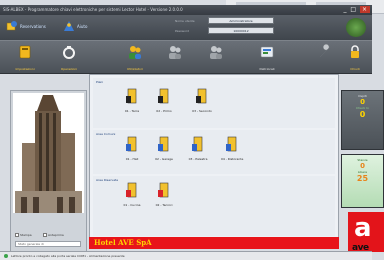 This screenshot has width=384, height=260. Describe the element at coordinates (100, 82) in the screenshot. I see `section-title: Piani` at that location.